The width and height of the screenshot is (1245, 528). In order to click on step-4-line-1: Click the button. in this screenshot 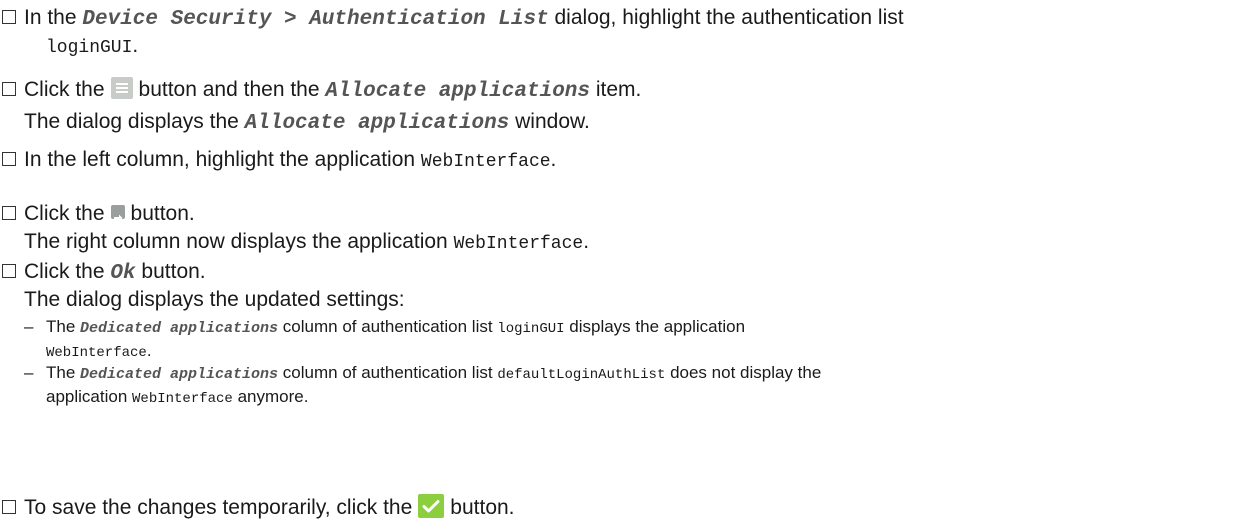, I will do `click(109, 213)`.